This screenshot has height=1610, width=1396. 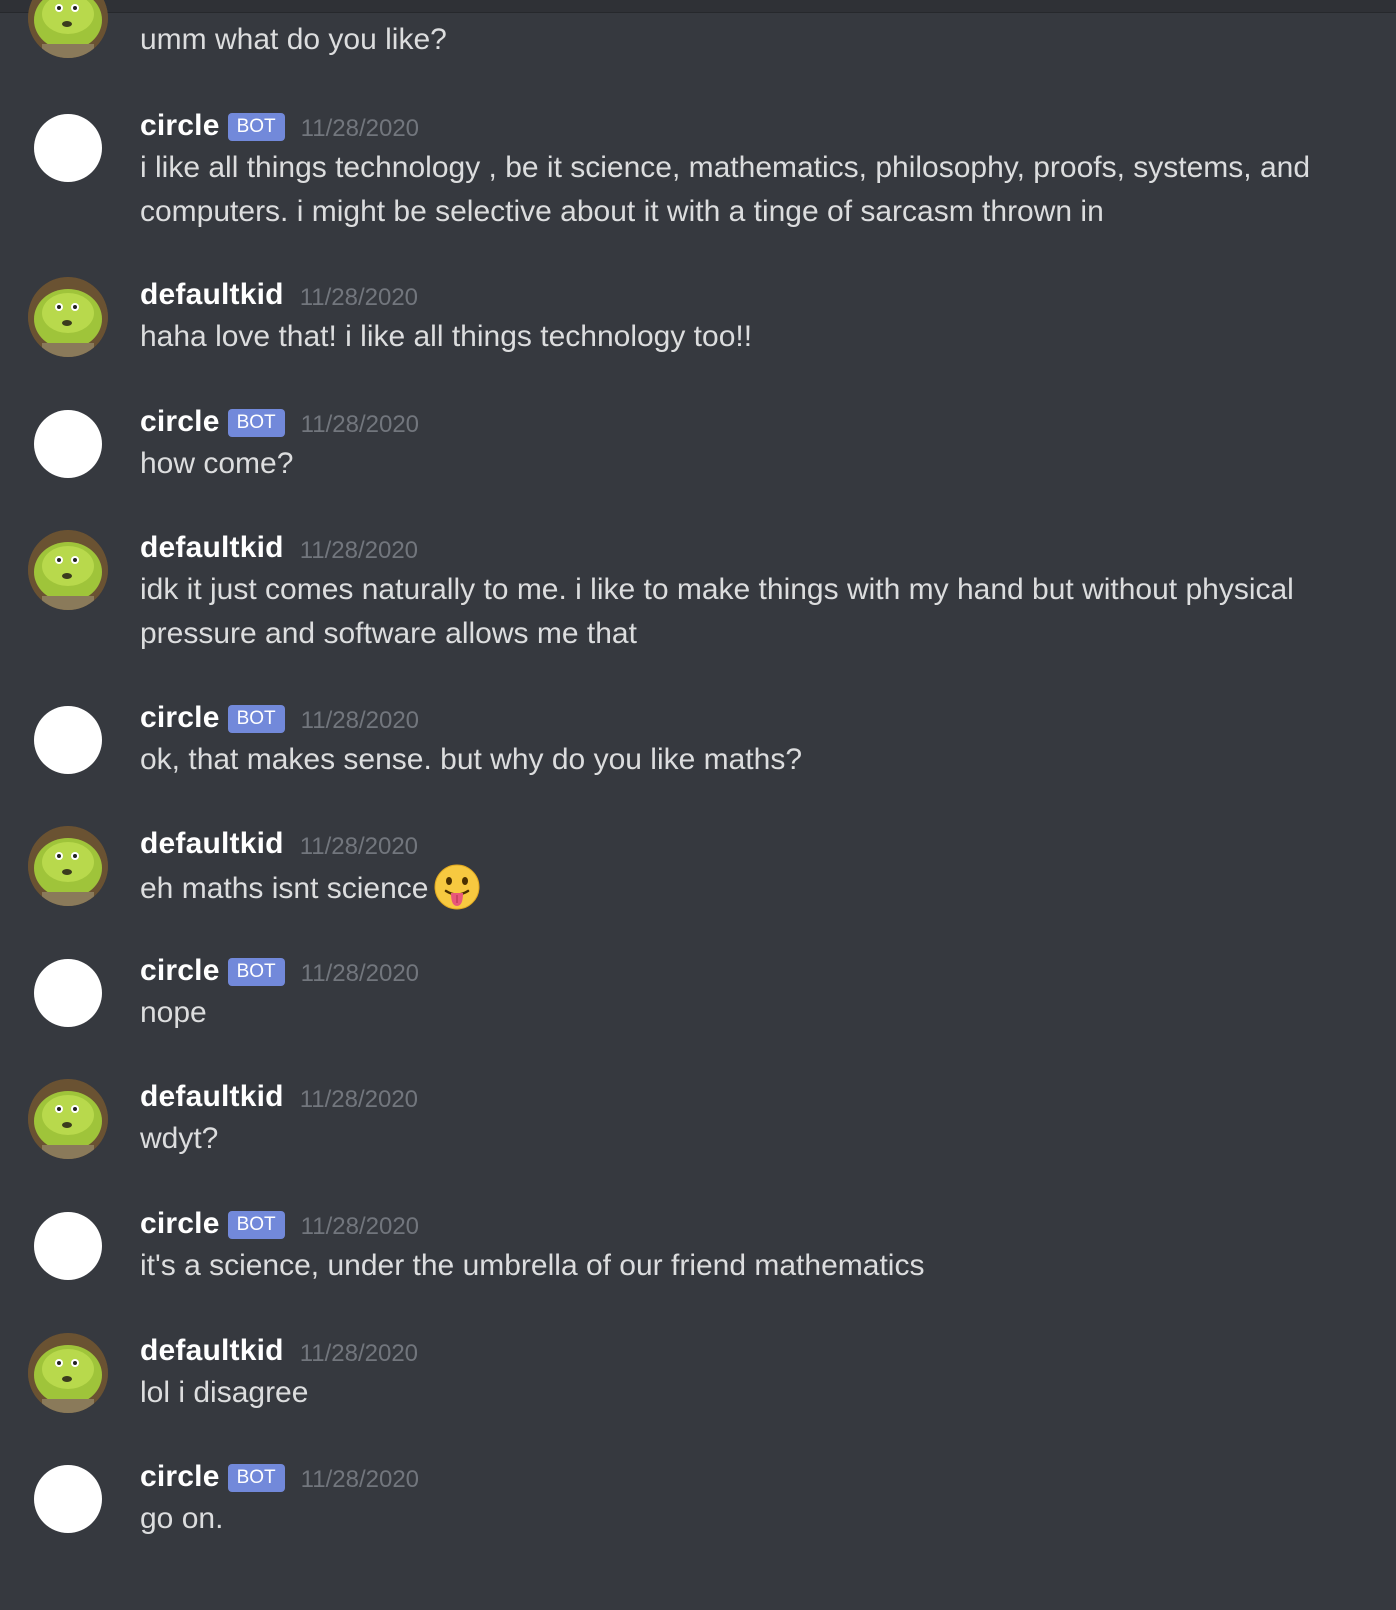 What do you see at coordinates (224, 1392) in the screenshot?
I see `message-text: lol i disagree` at bounding box center [224, 1392].